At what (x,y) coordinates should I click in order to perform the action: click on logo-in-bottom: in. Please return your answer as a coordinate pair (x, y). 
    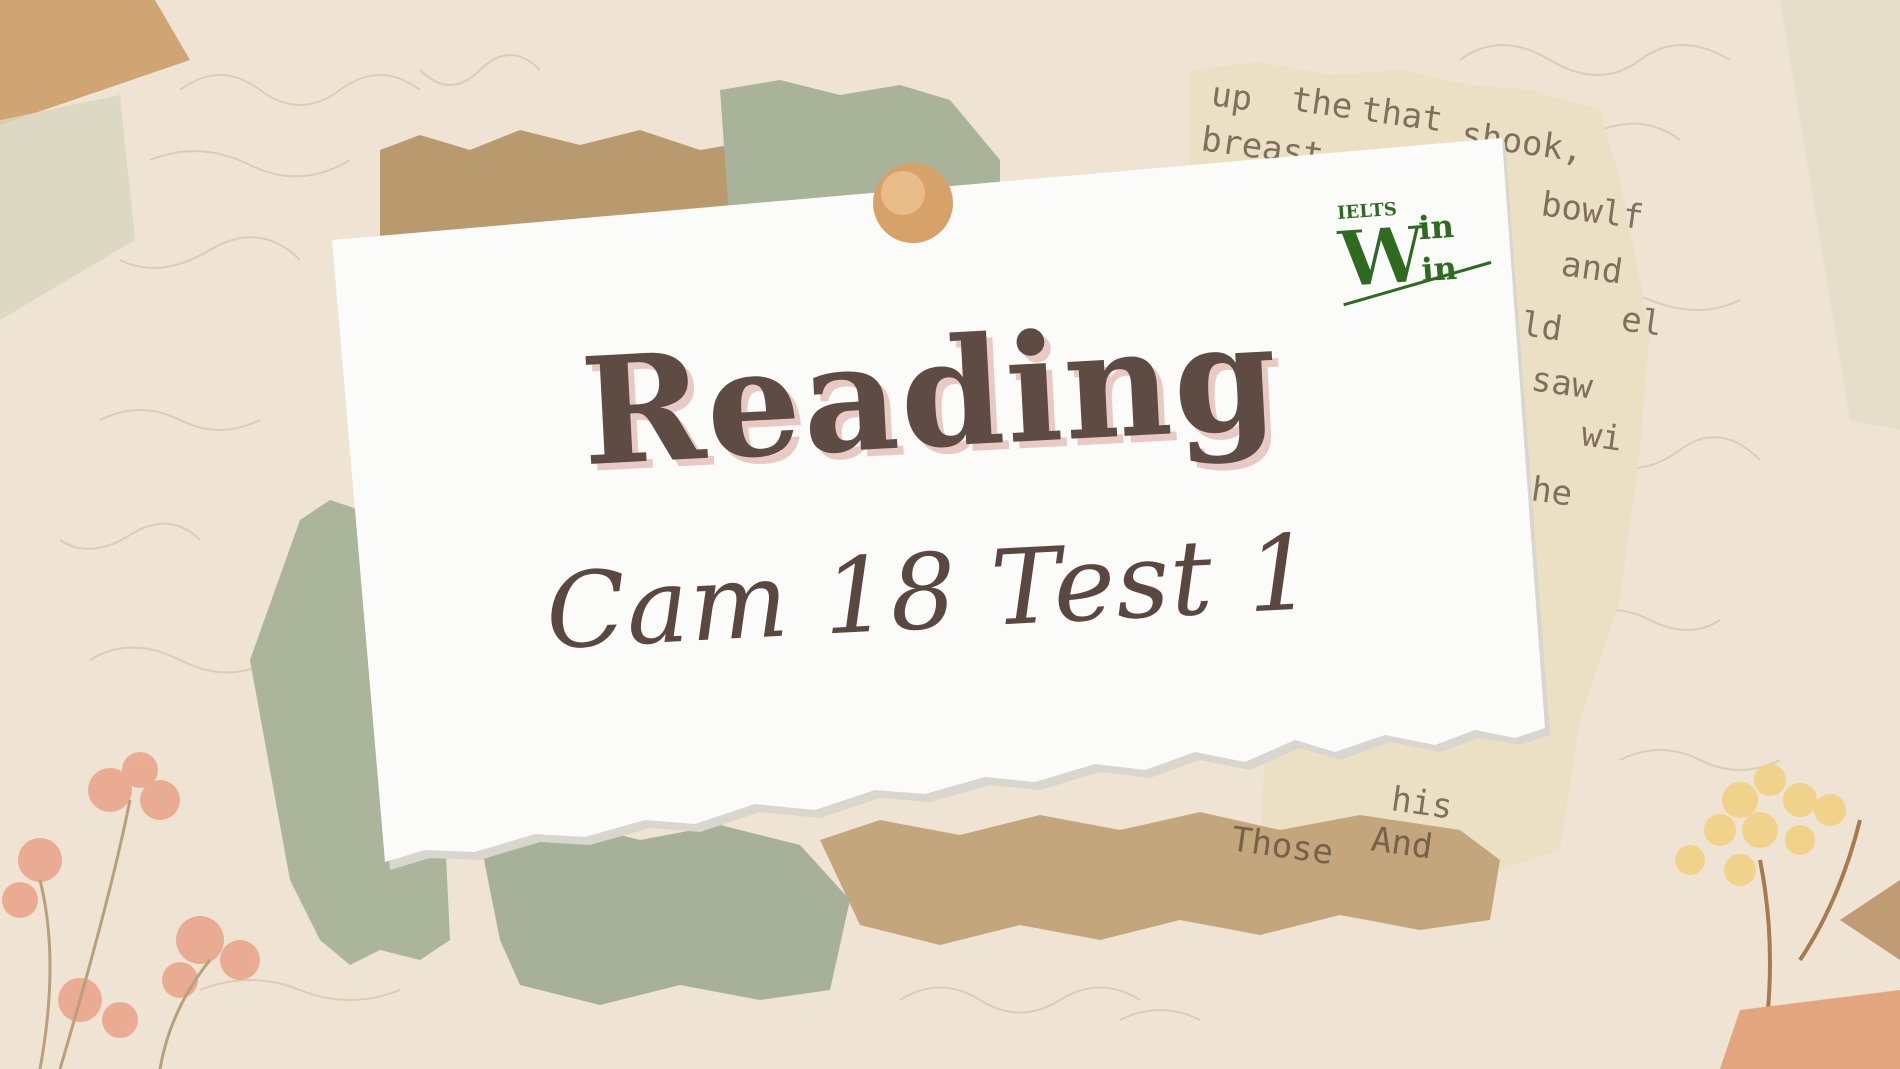
    Looking at the image, I should click on (1439, 269).